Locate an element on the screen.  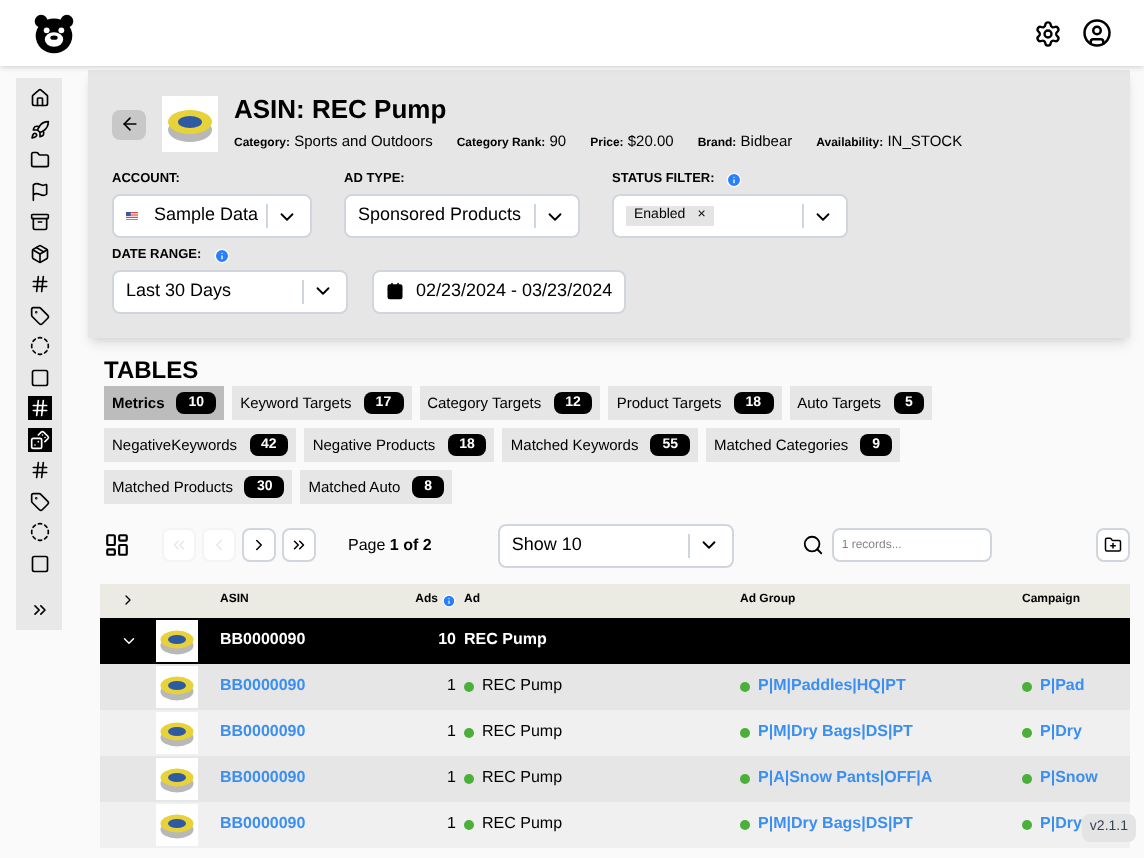
settings-icon is located at coordinates (1048, 33).